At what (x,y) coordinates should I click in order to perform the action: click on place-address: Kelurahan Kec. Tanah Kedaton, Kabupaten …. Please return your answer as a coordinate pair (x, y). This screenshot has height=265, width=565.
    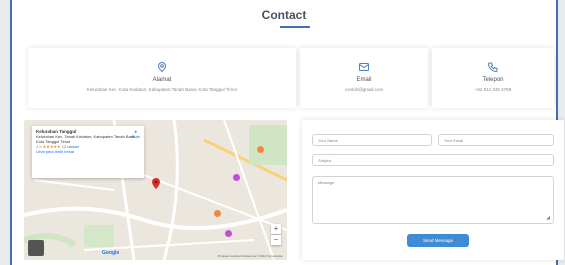
    Looking at the image, I should click on (86, 139).